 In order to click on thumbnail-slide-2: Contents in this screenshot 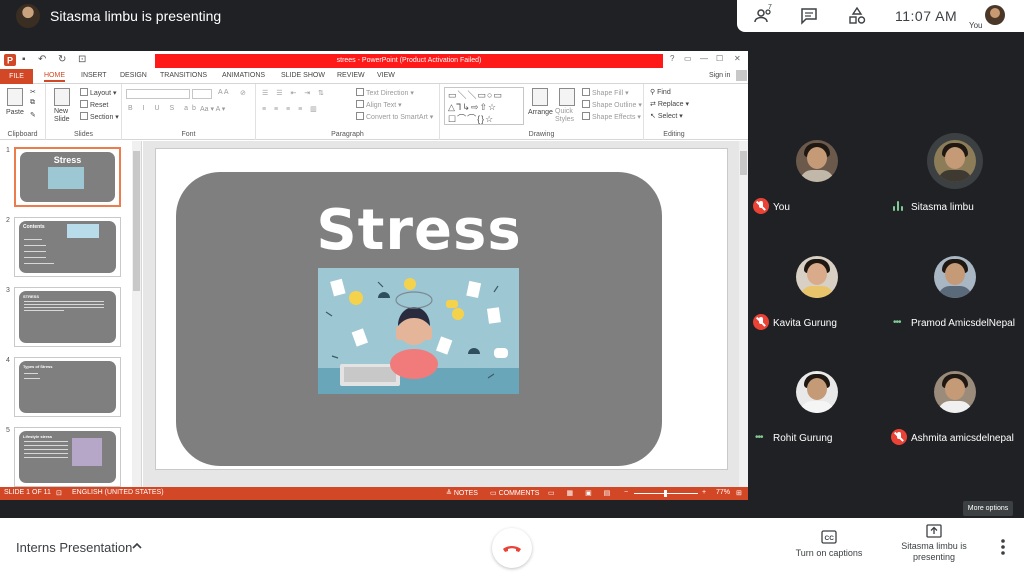, I will do `click(67, 247)`.